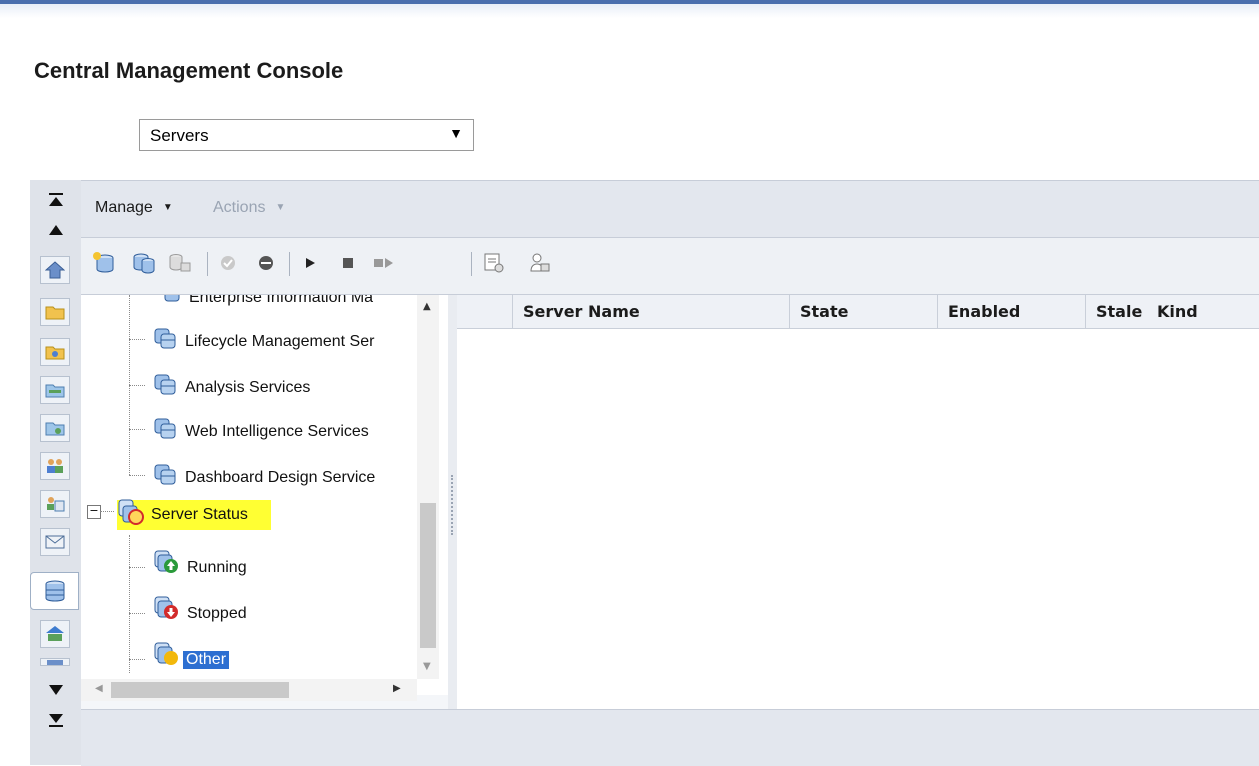 This screenshot has height=766, width=1259. I want to click on column-label: State, so click(824, 311).